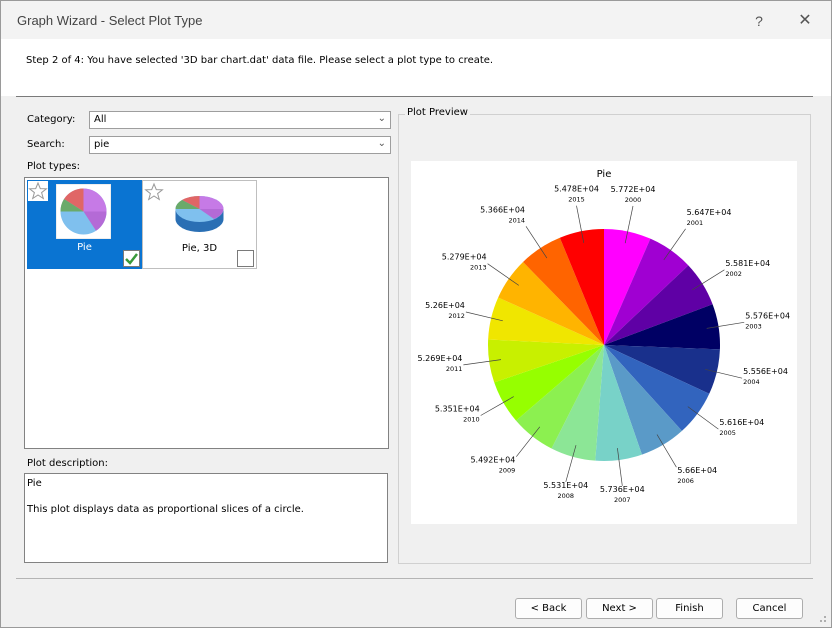 The height and width of the screenshot is (628, 832). I want to click on slice-category-label: 2004, so click(751, 382).